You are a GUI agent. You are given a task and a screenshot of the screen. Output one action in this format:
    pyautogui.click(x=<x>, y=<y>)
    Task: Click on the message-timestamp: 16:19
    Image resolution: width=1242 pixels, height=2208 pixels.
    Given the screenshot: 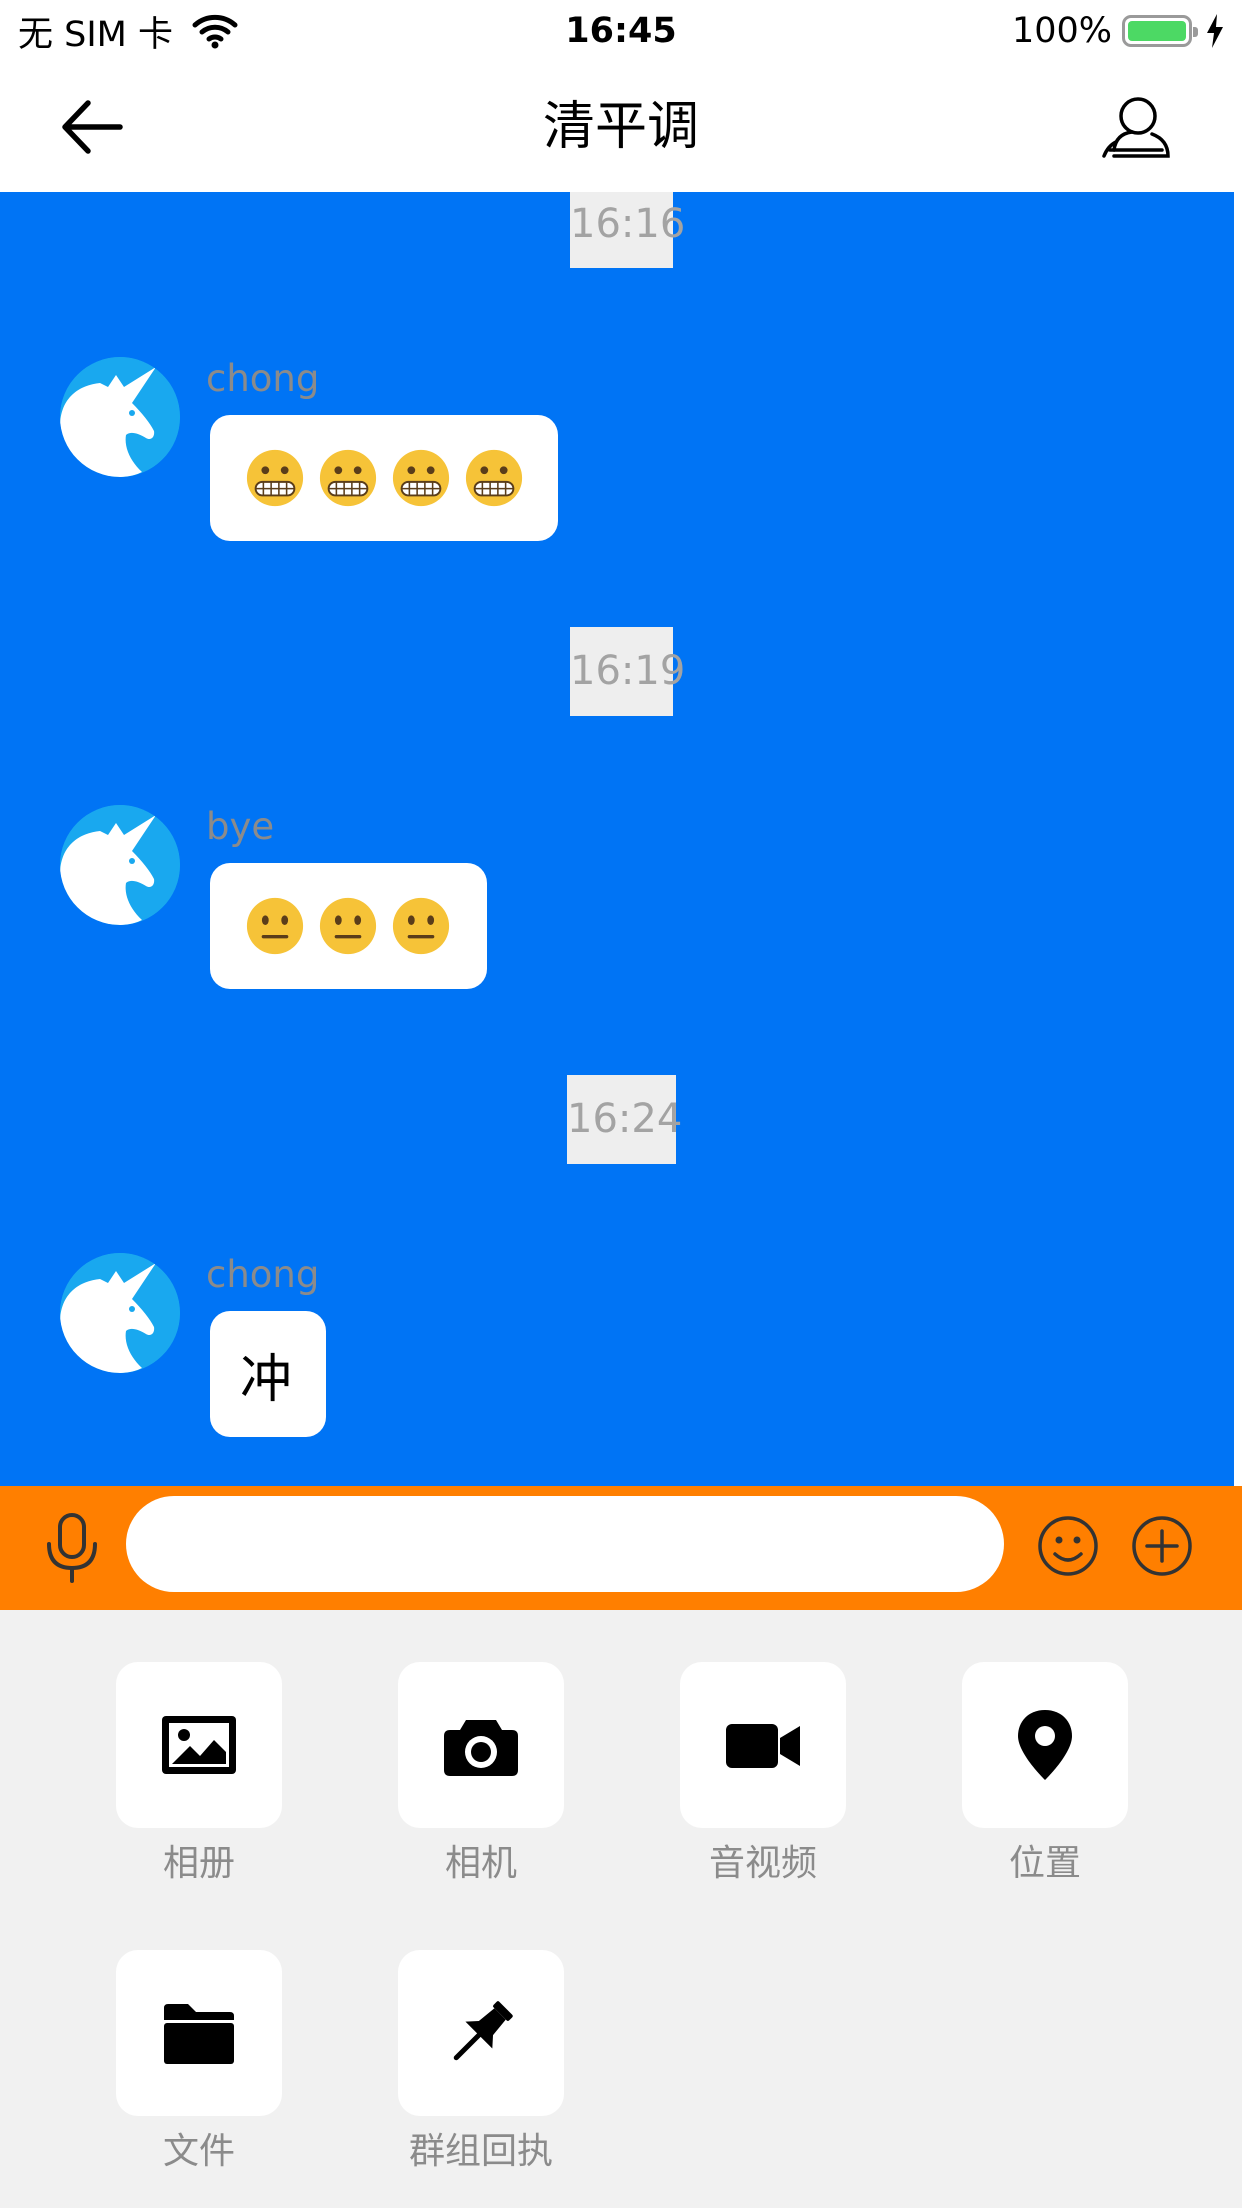 What is the action you would take?
    pyautogui.click(x=627, y=671)
    